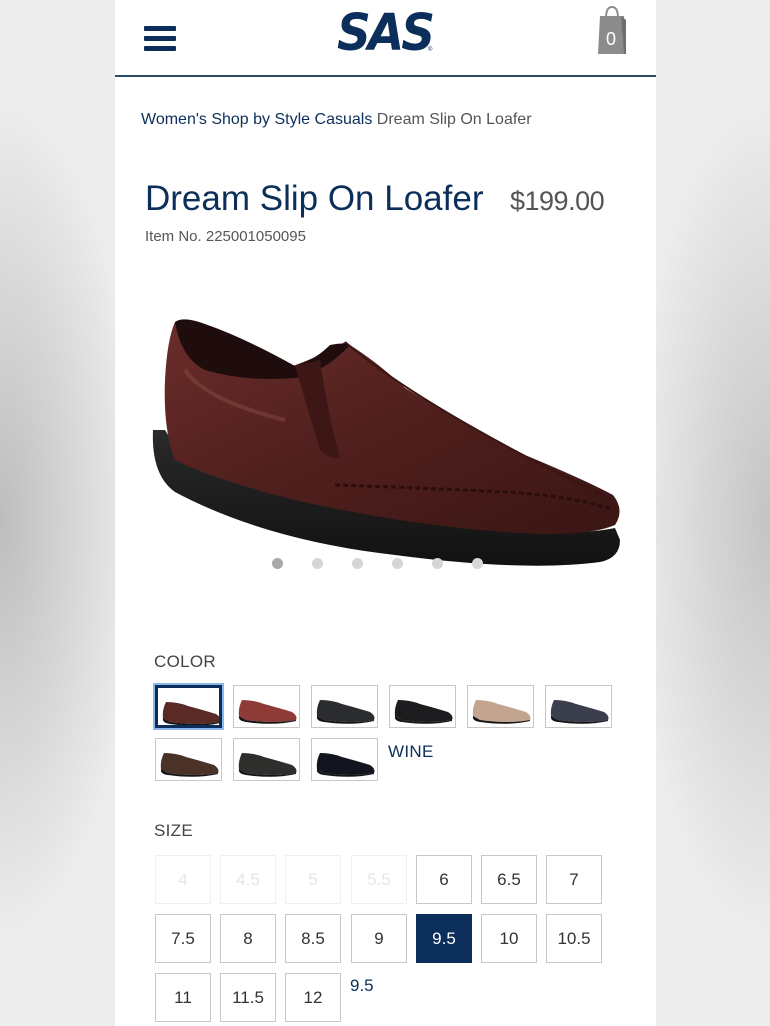 The height and width of the screenshot is (1026, 770). I want to click on size-option: 6.5, so click(509, 879).